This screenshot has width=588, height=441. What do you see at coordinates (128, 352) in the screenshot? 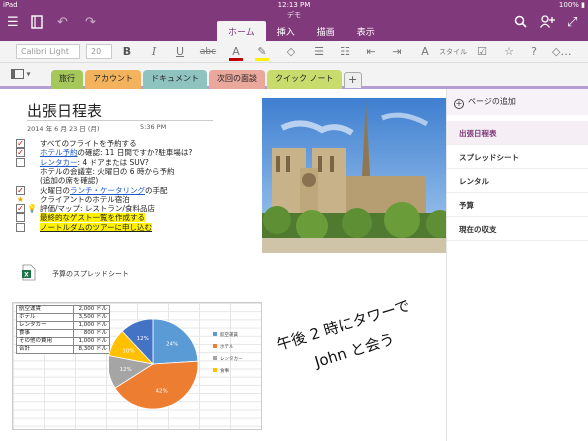
I see `pie-data-label: 10%` at bounding box center [128, 352].